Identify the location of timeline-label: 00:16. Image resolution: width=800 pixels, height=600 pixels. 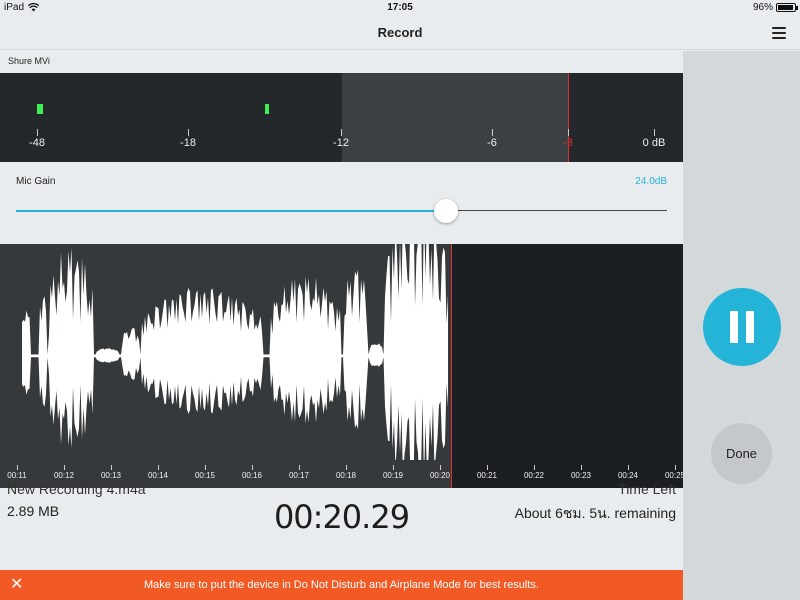
(252, 475).